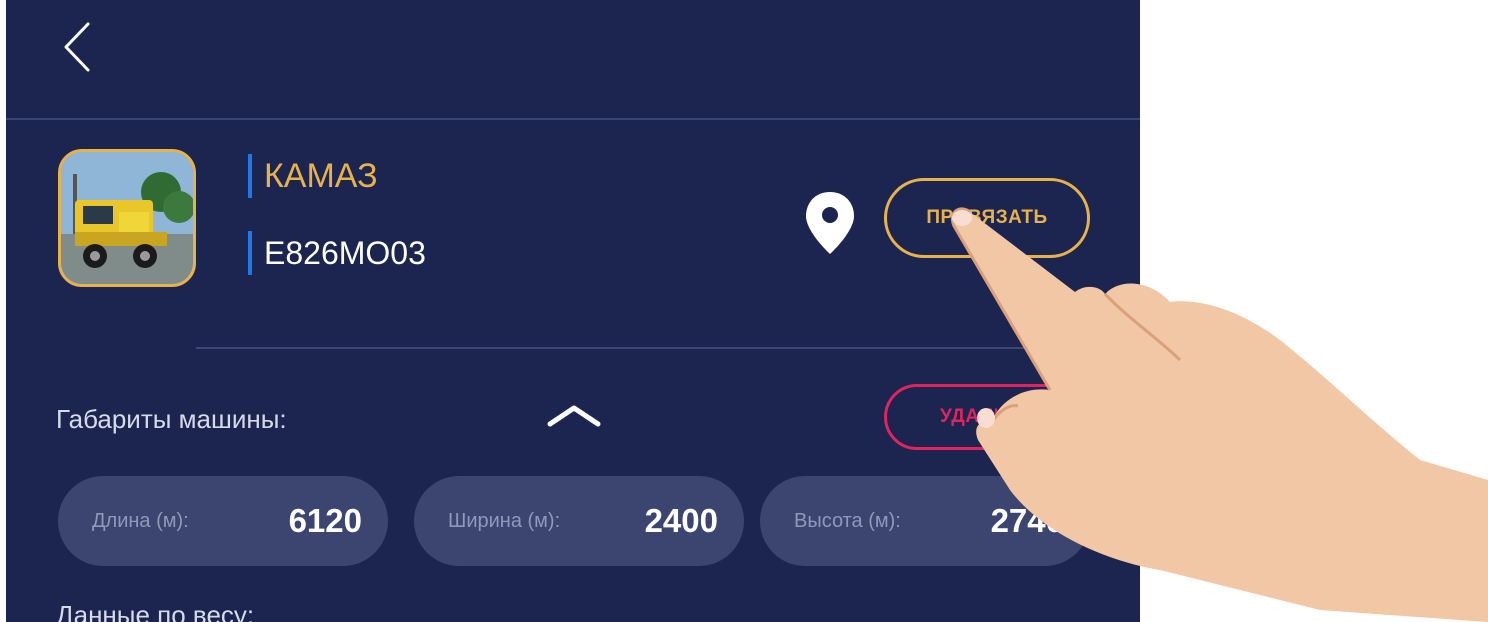 This screenshot has width=1488, height=622. I want to click on width-label: Ширина (м):, so click(504, 520).